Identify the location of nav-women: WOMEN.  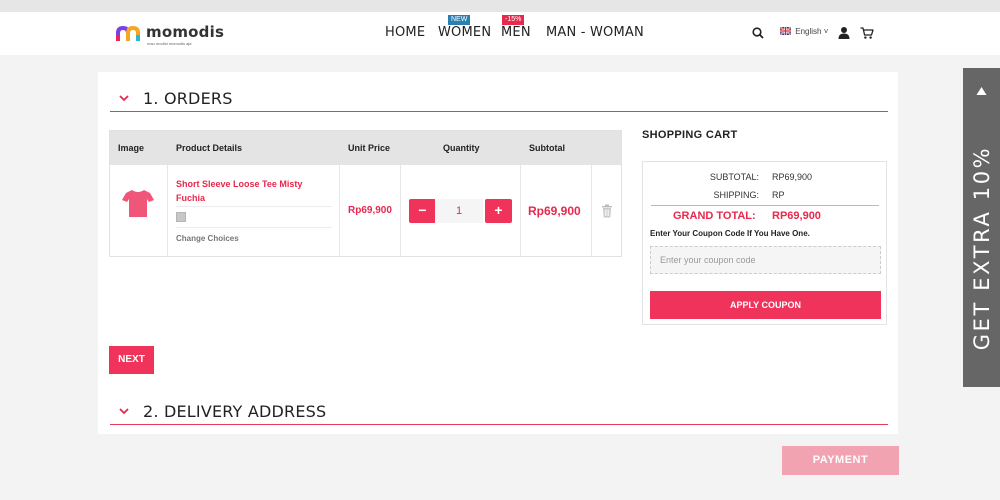
(464, 32).